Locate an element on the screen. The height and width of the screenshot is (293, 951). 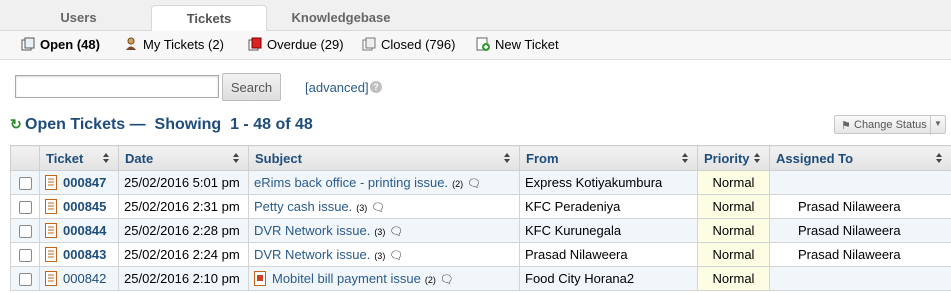
subject-cell: Mobitel bill payment issue (2) 🗨 is located at coordinates (384, 278).